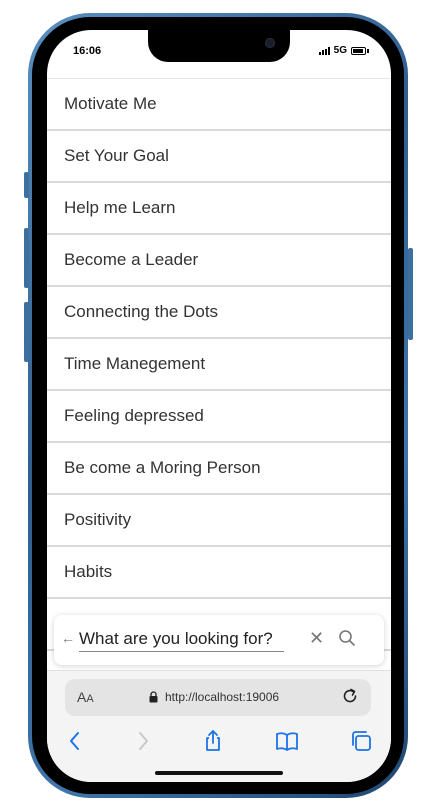 This screenshot has width=434, height=802. I want to click on notch, so click(219, 46).